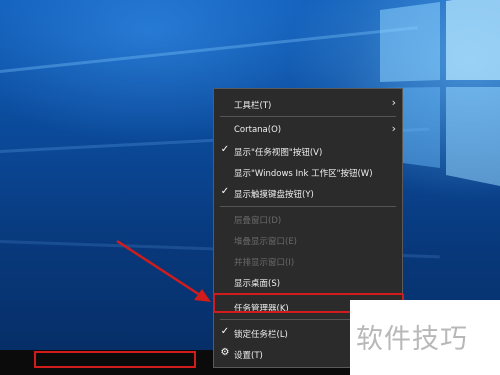 The width and height of the screenshot is (500, 375). Describe the element at coordinates (308, 219) in the screenshot. I see `menu-item-cascade-windows: 层叠窗口(D)` at that location.